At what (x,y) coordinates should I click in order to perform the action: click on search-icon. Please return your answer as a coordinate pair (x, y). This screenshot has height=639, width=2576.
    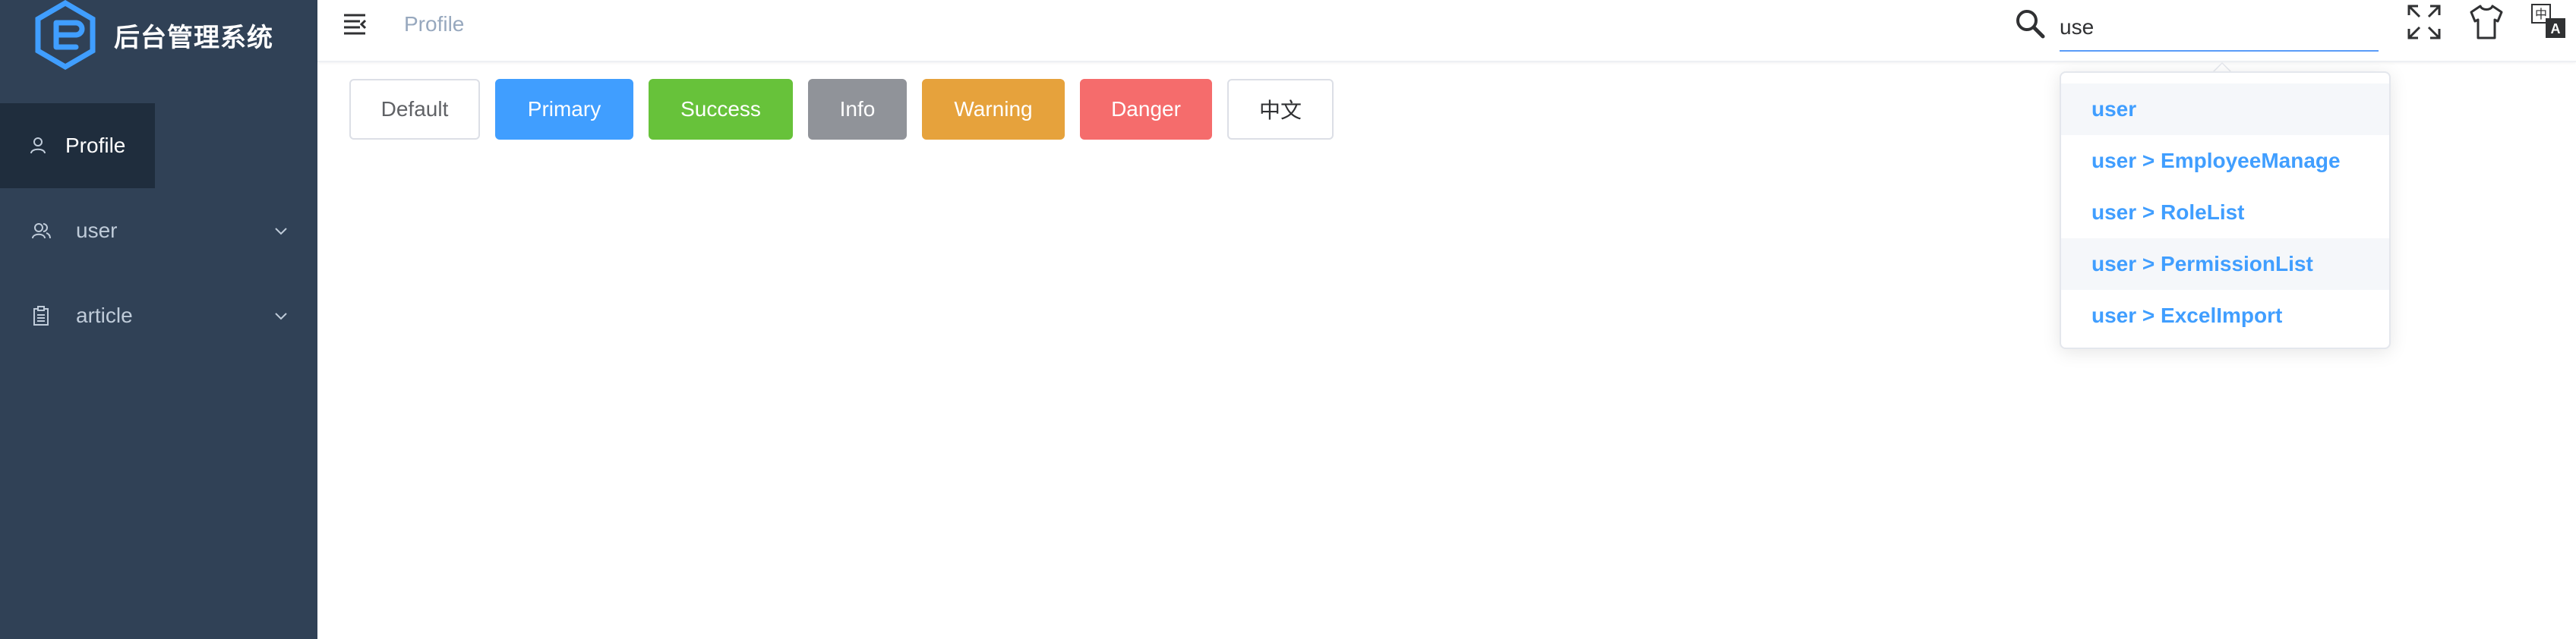
    Looking at the image, I should click on (2030, 23).